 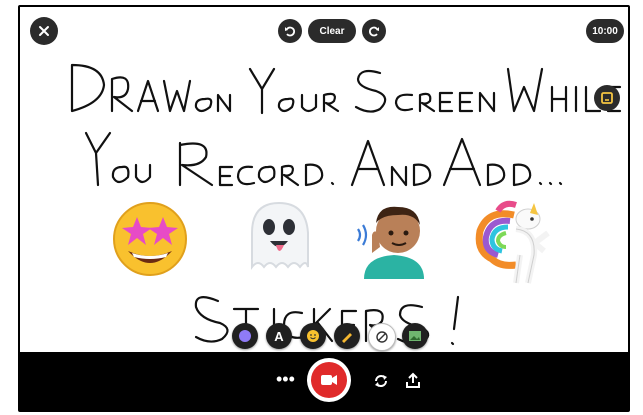 I want to click on drawing-toolbar: A, so click(x=335, y=336).